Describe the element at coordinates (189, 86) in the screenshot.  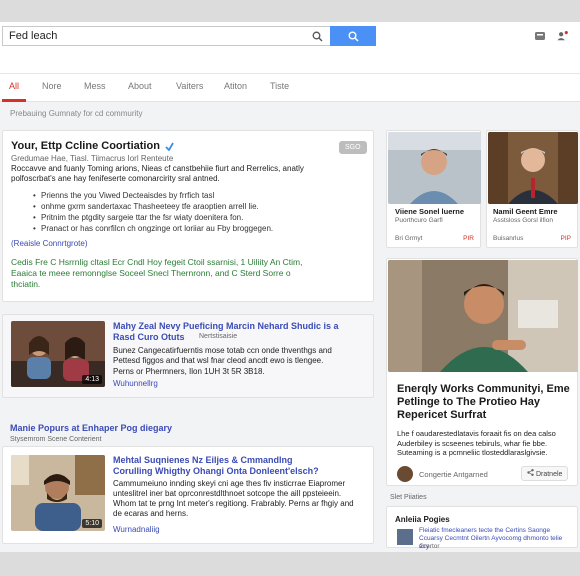
I see `tab-vaiters: Vaiters` at that location.